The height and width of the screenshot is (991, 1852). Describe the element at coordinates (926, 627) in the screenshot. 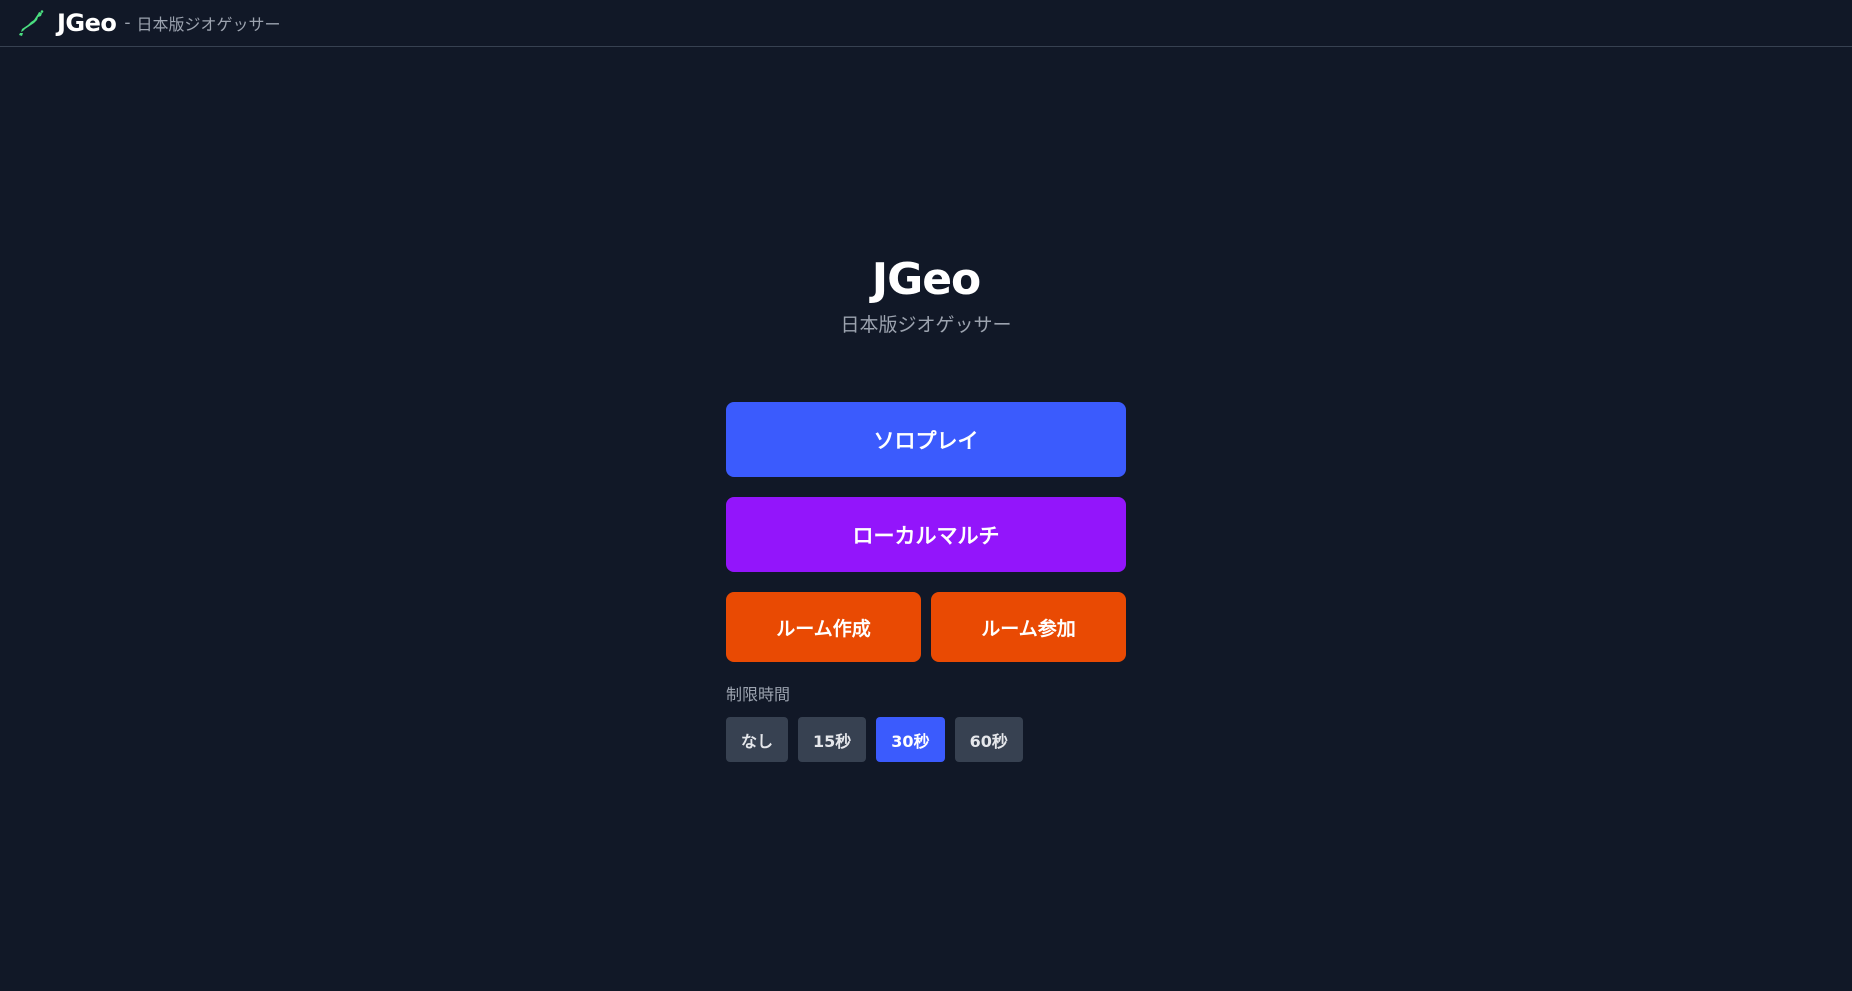

I see `room-button-row: ルーム作成 ルーム参加` at that location.